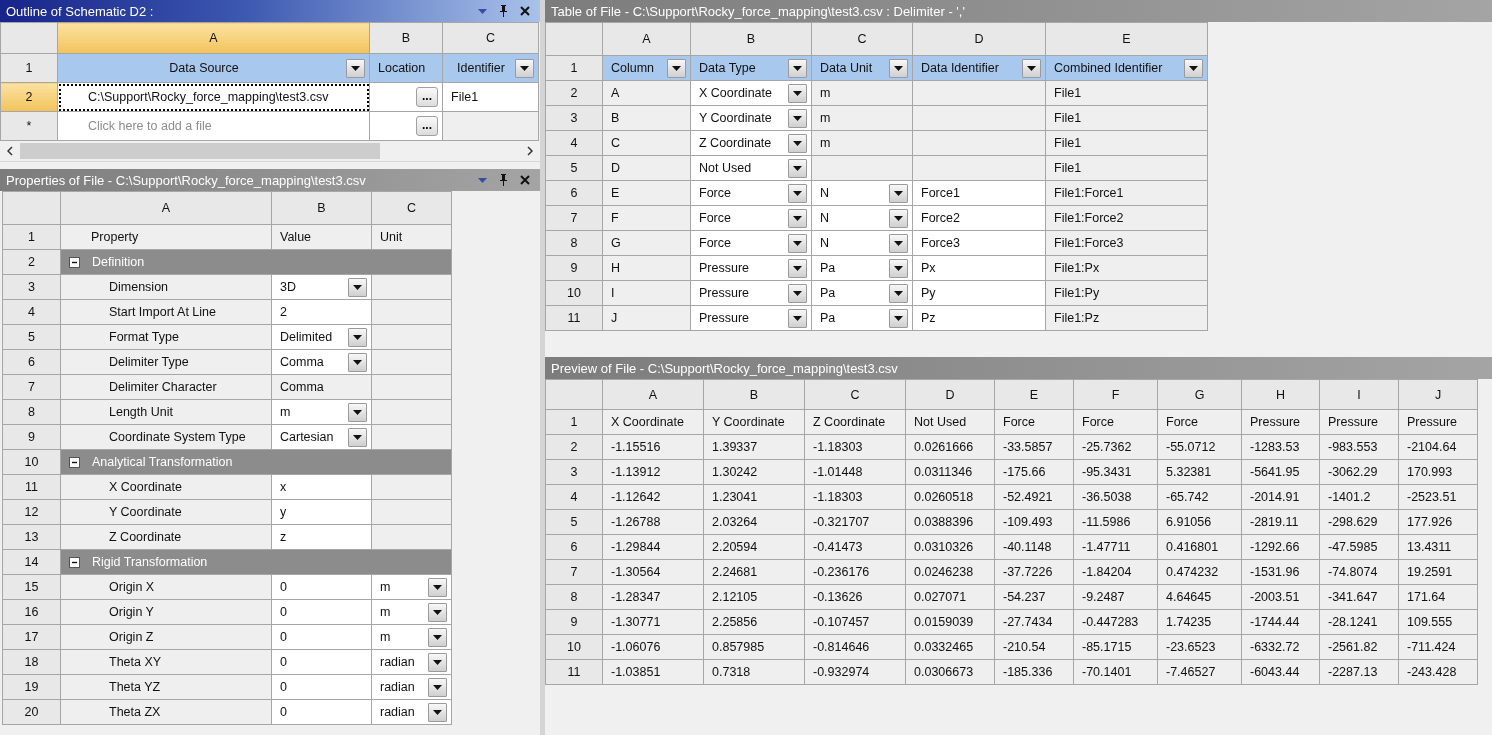 Image resolution: width=1492 pixels, height=735 pixels. What do you see at coordinates (213, 97) in the screenshot?
I see `input-field: C:\Support\Rocky_force_mapping\test3.csv` at bounding box center [213, 97].